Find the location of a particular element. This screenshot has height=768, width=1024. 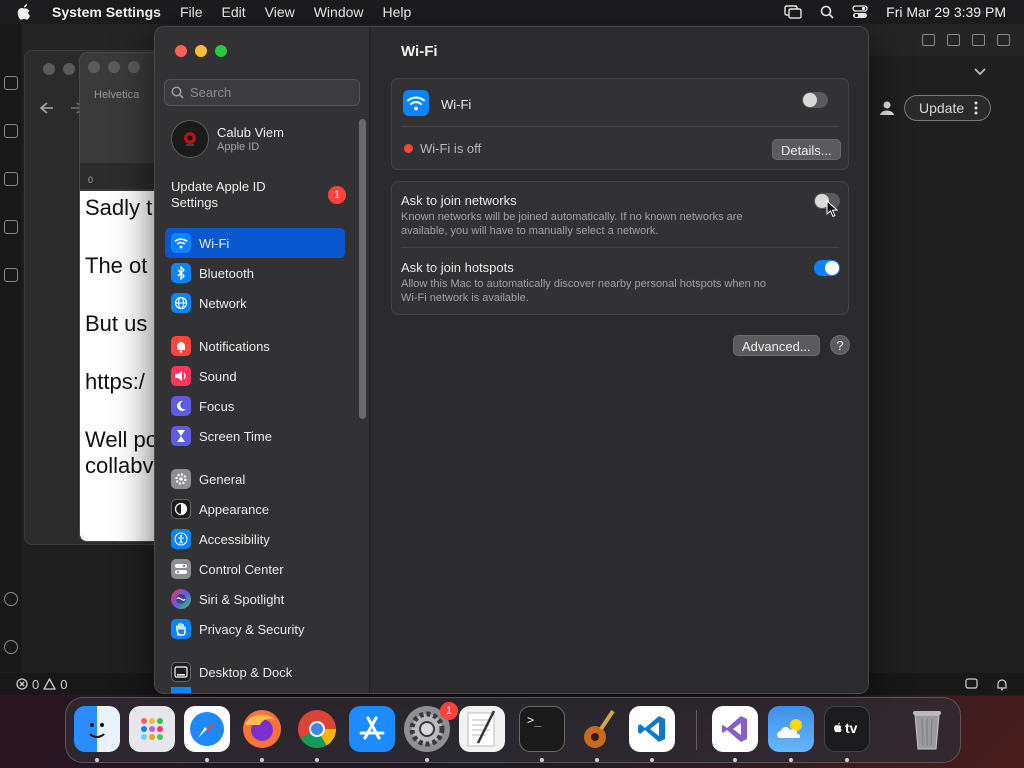

wifi-toggle is located at coordinates (815, 100).